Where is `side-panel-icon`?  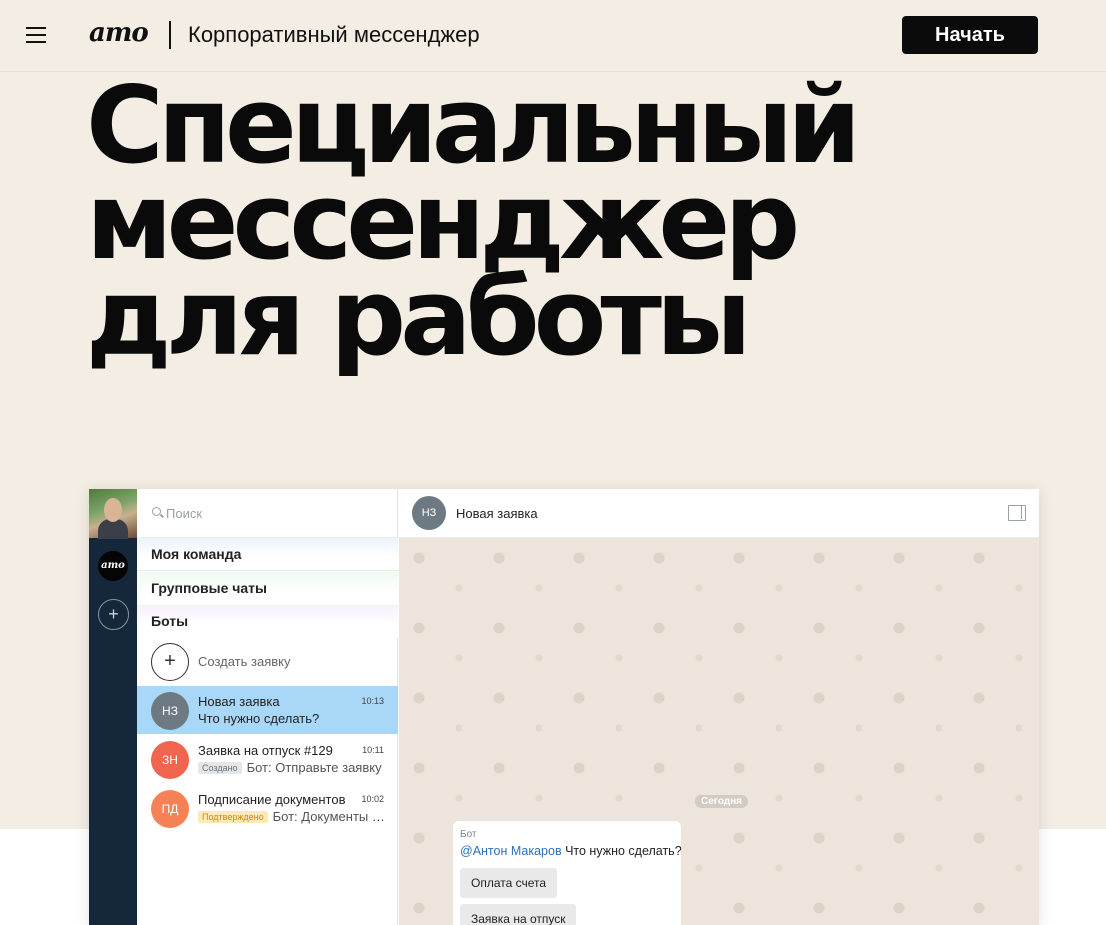
side-panel-icon is located at coordinates (1017, 513).